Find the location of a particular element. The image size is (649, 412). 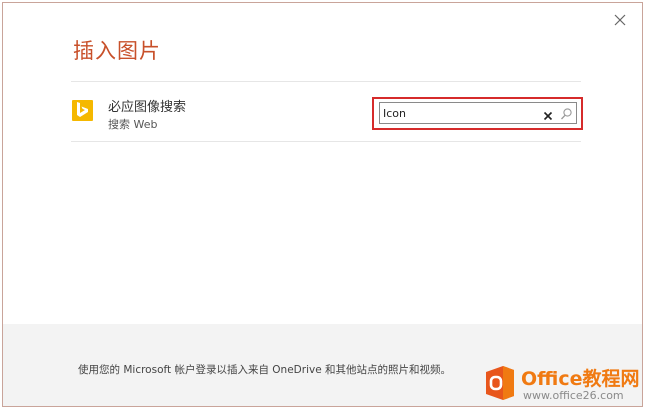

clear-icon is located at coordinates (548, 116).